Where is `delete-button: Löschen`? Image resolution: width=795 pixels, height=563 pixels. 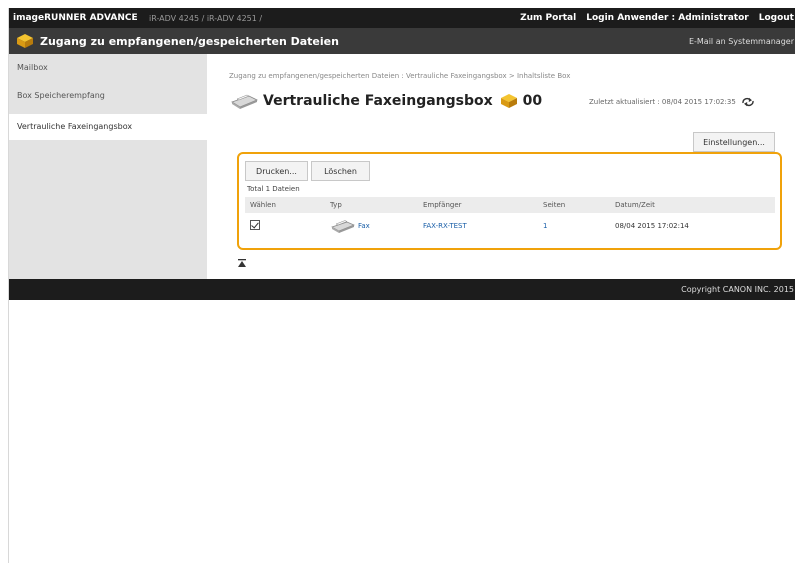 delete-button: Löschen is located at coordinates (340, 171).